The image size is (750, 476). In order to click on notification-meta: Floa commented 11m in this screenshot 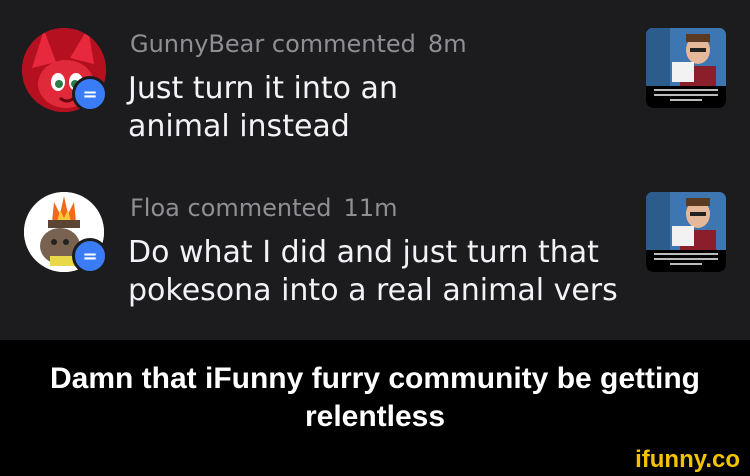, I will do `click(263, 208)`.